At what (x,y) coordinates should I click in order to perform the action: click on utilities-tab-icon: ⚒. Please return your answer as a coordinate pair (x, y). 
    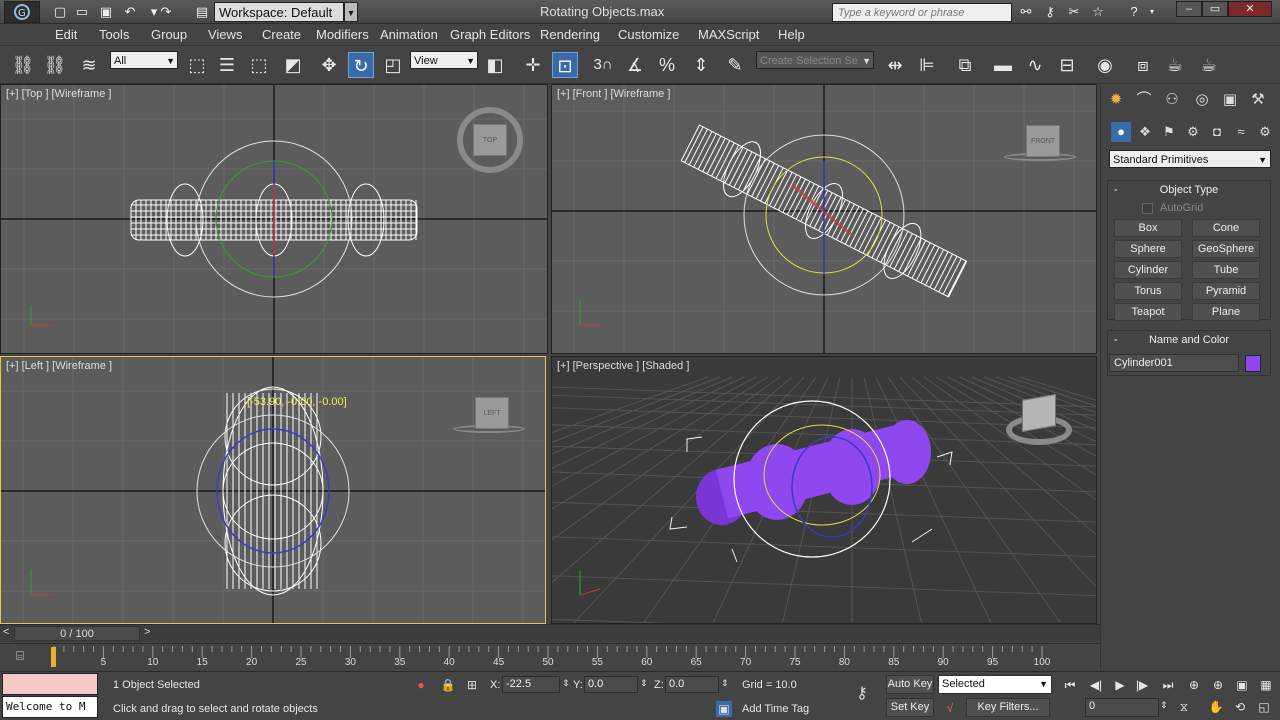
    Looking at the image, I should click on (1258, 100).